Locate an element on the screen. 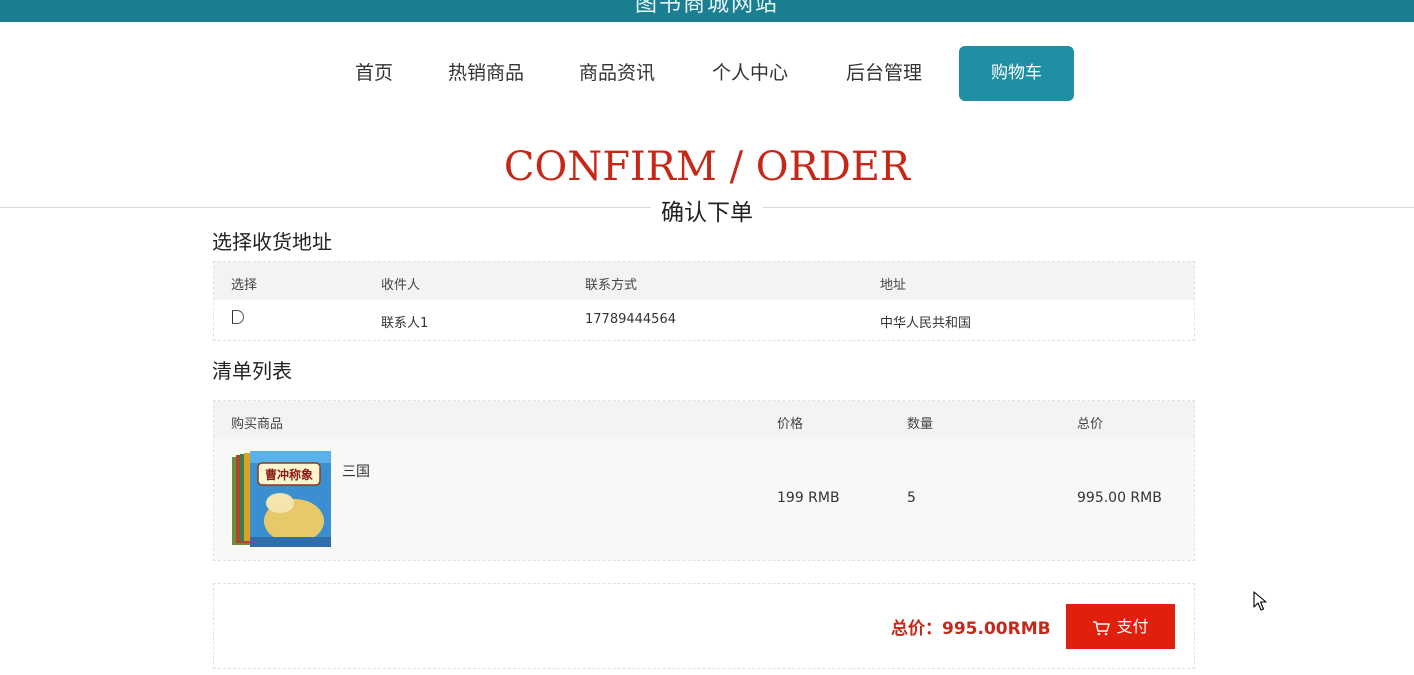 This screenshot has width=1414, height=675. page-title-cn-wrap: 确认下单 is located at coordinates (707, 210).